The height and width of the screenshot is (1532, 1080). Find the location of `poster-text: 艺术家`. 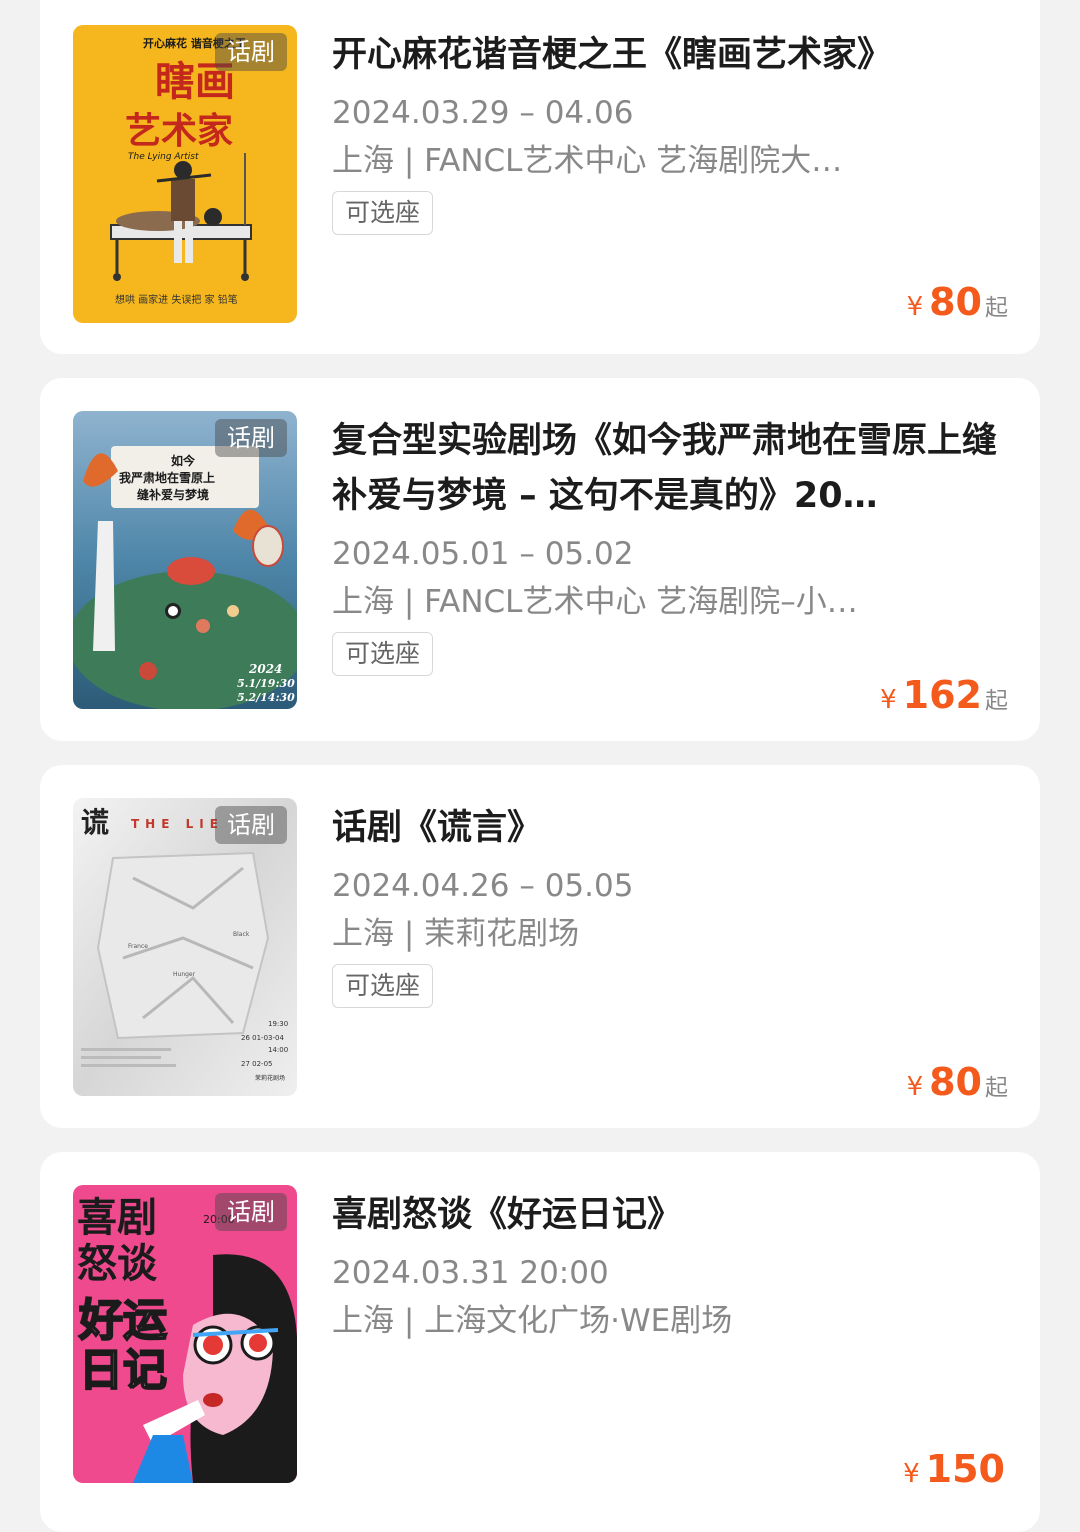

poster-text: 艺术家 is located at coordinates (179, 131).